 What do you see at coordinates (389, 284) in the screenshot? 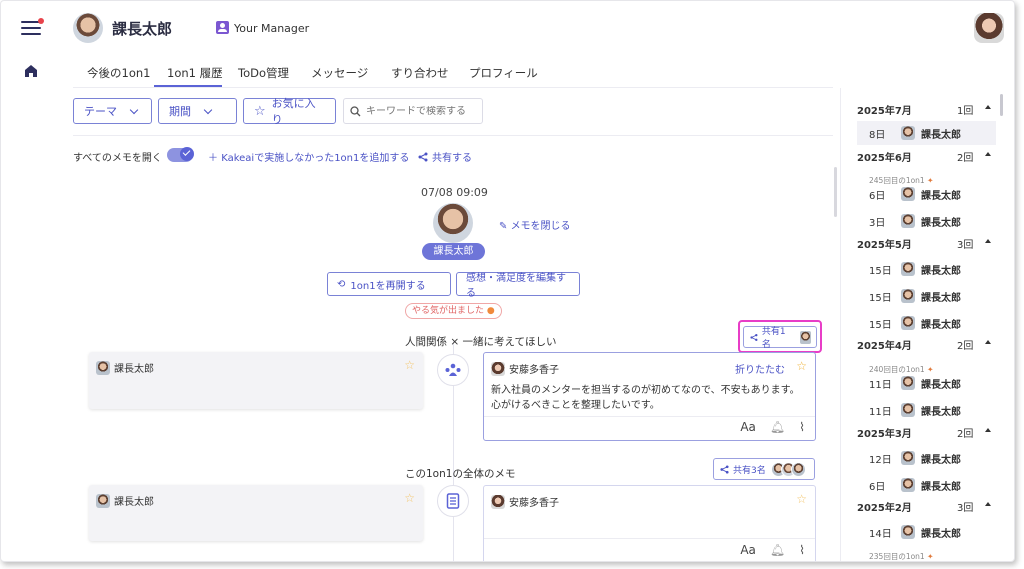
I see `resume-1on1-button: ⟲ 1on1を再開する` at bounding box center [389, 284].